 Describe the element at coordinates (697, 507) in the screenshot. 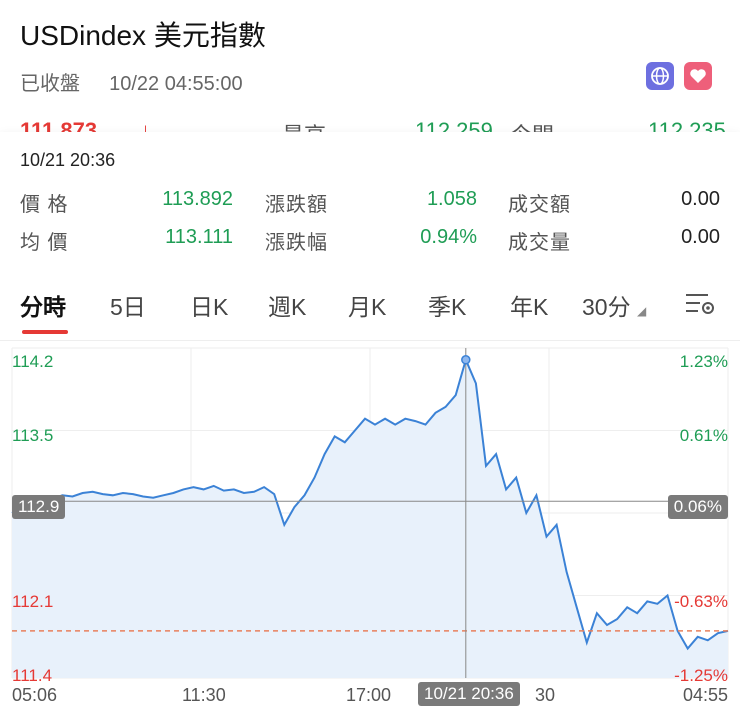

I see `crosshair-pct-badge: 0.06%` at that location.